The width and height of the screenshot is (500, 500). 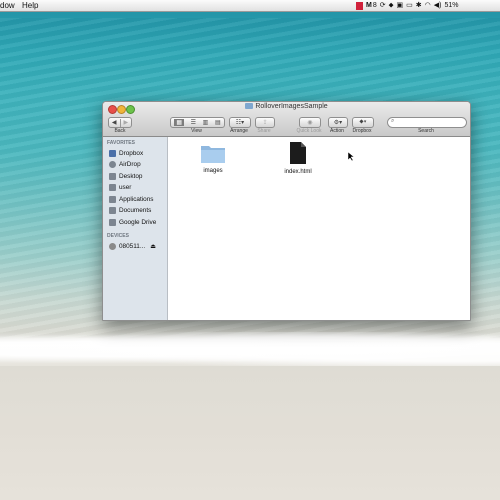 I want to click on dropbox-icon, so click(x=112, y=153).